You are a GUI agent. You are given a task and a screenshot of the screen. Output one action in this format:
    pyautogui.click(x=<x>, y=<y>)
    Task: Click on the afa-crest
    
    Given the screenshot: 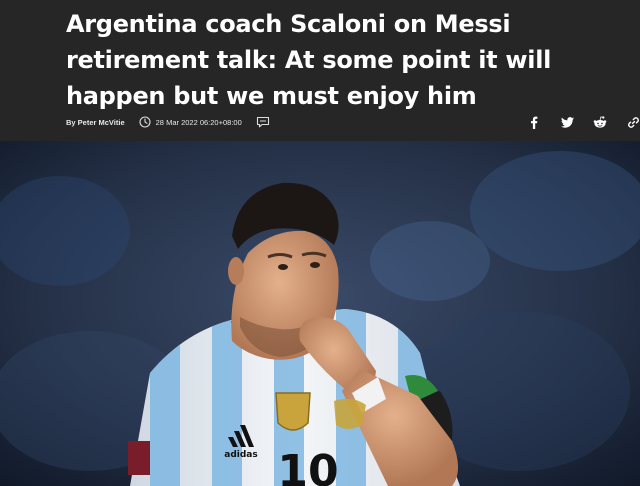 What is the action you would take?
    pyautogui.click(x=350, y=413)
    